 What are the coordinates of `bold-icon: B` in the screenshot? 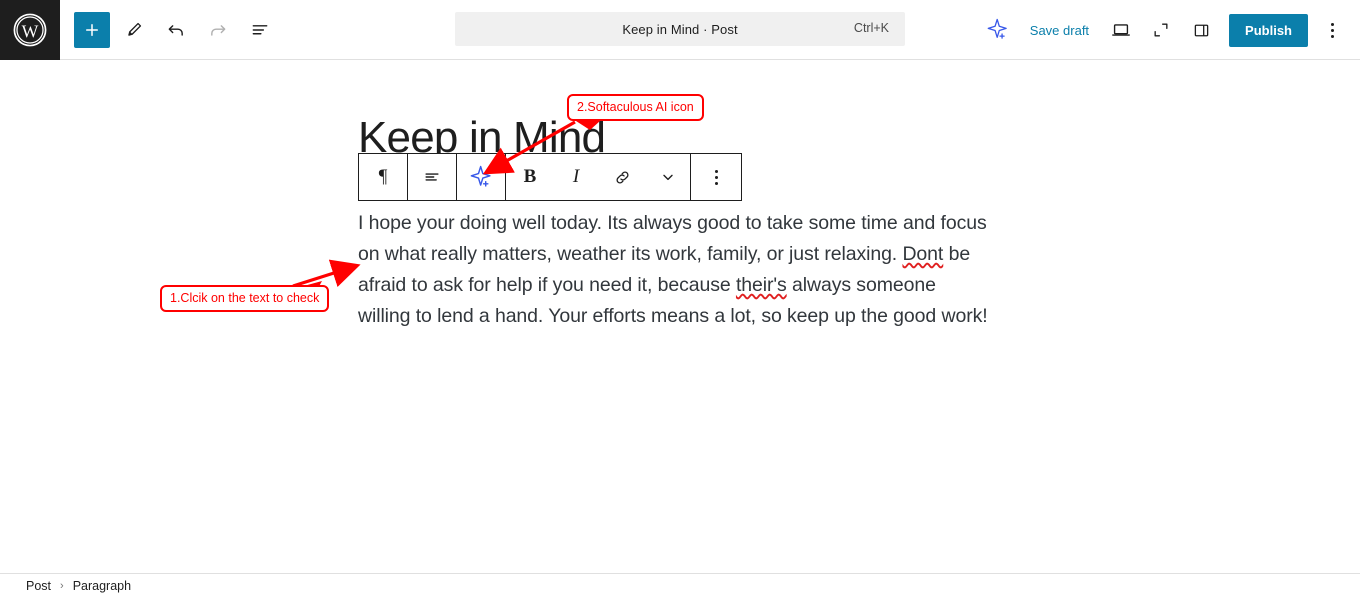 It's located at (530, 176).